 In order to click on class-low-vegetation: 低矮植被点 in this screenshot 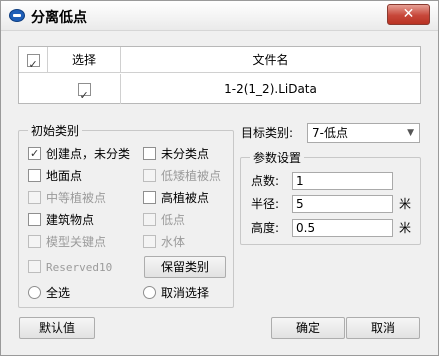, I will do `click(182, 176)`.